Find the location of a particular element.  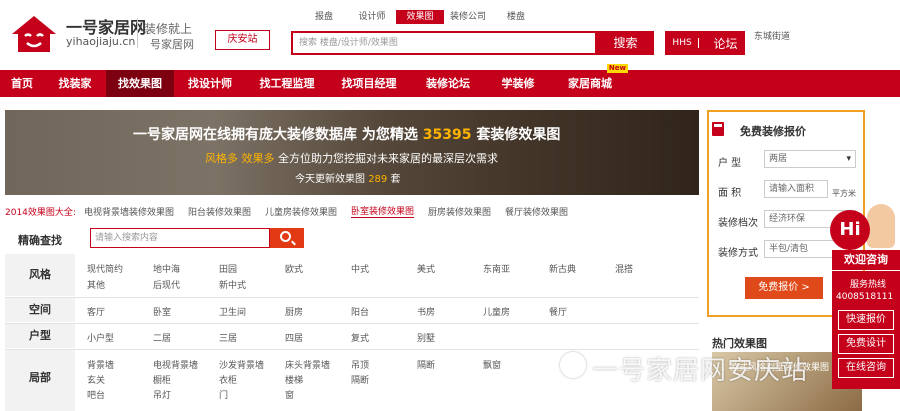

filter-option: 沙发背景墙 is located at coordinates (241, 364).